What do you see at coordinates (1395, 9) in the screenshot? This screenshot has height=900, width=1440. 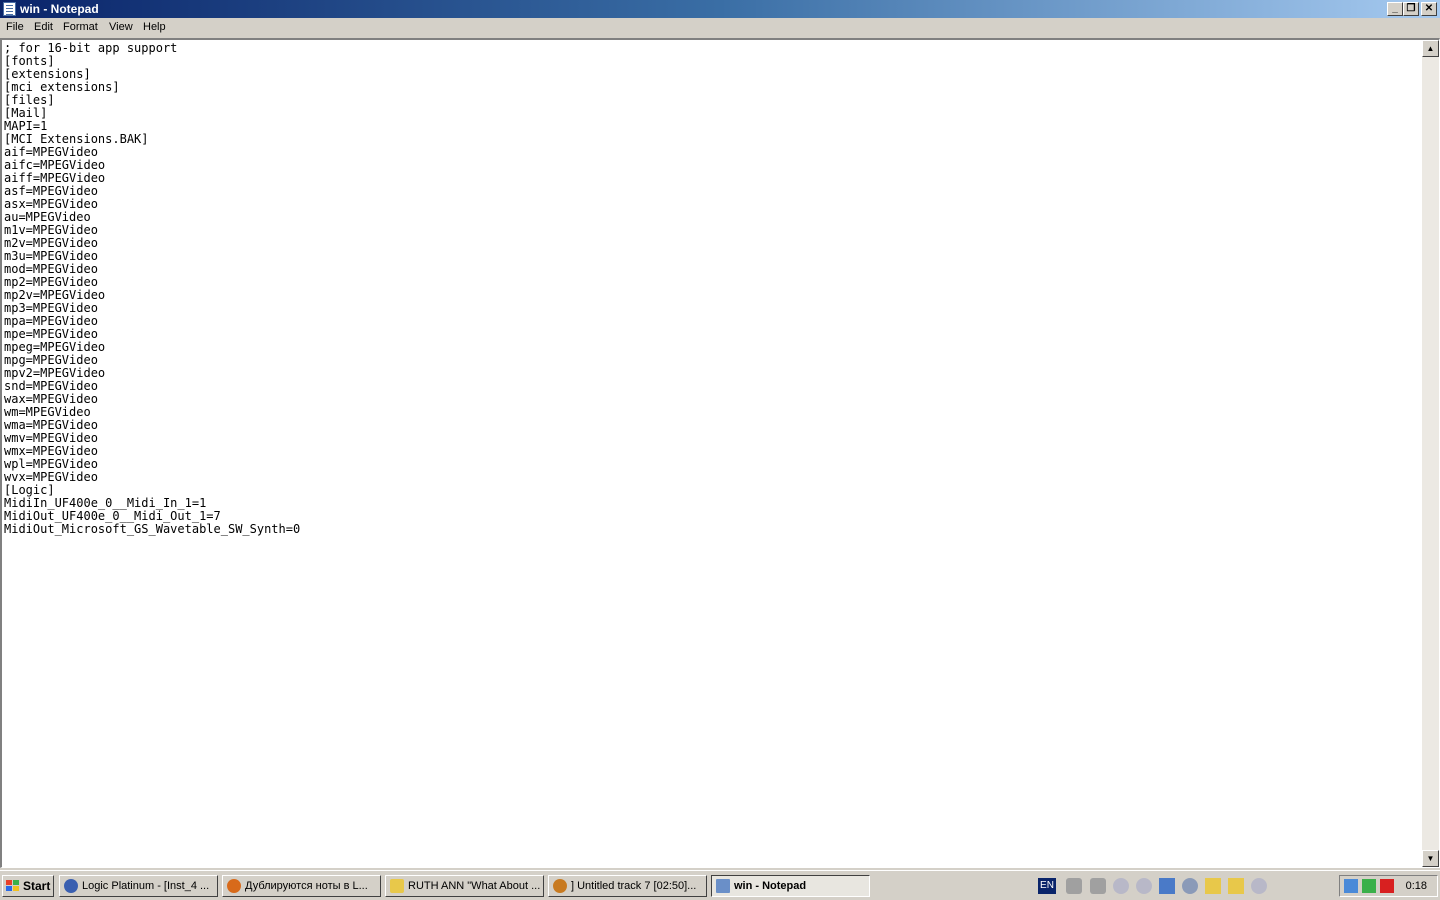 I see `minimize-button: _` at bounding box center [1395, 9].